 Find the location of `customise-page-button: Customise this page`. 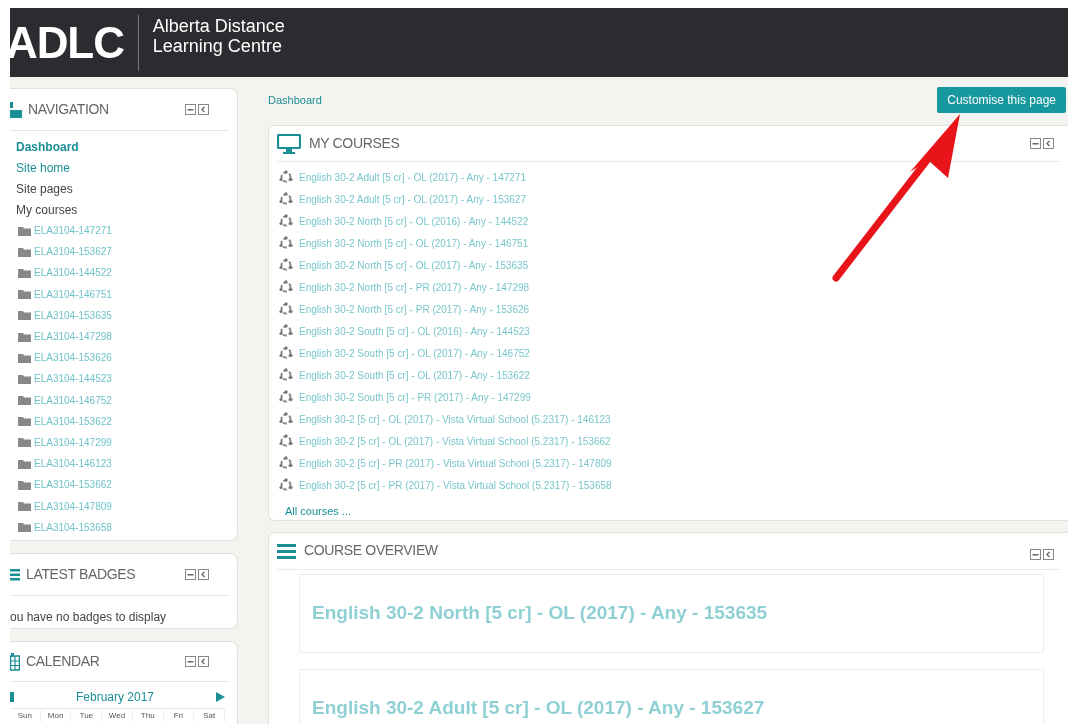

customise-page-button: Customise this page is located at coordinates (1001, 100).